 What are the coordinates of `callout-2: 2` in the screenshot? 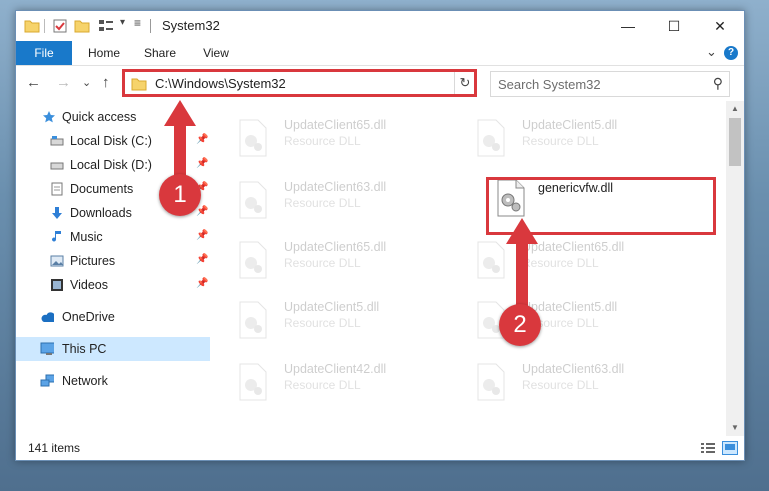 It's located at (520, 325).